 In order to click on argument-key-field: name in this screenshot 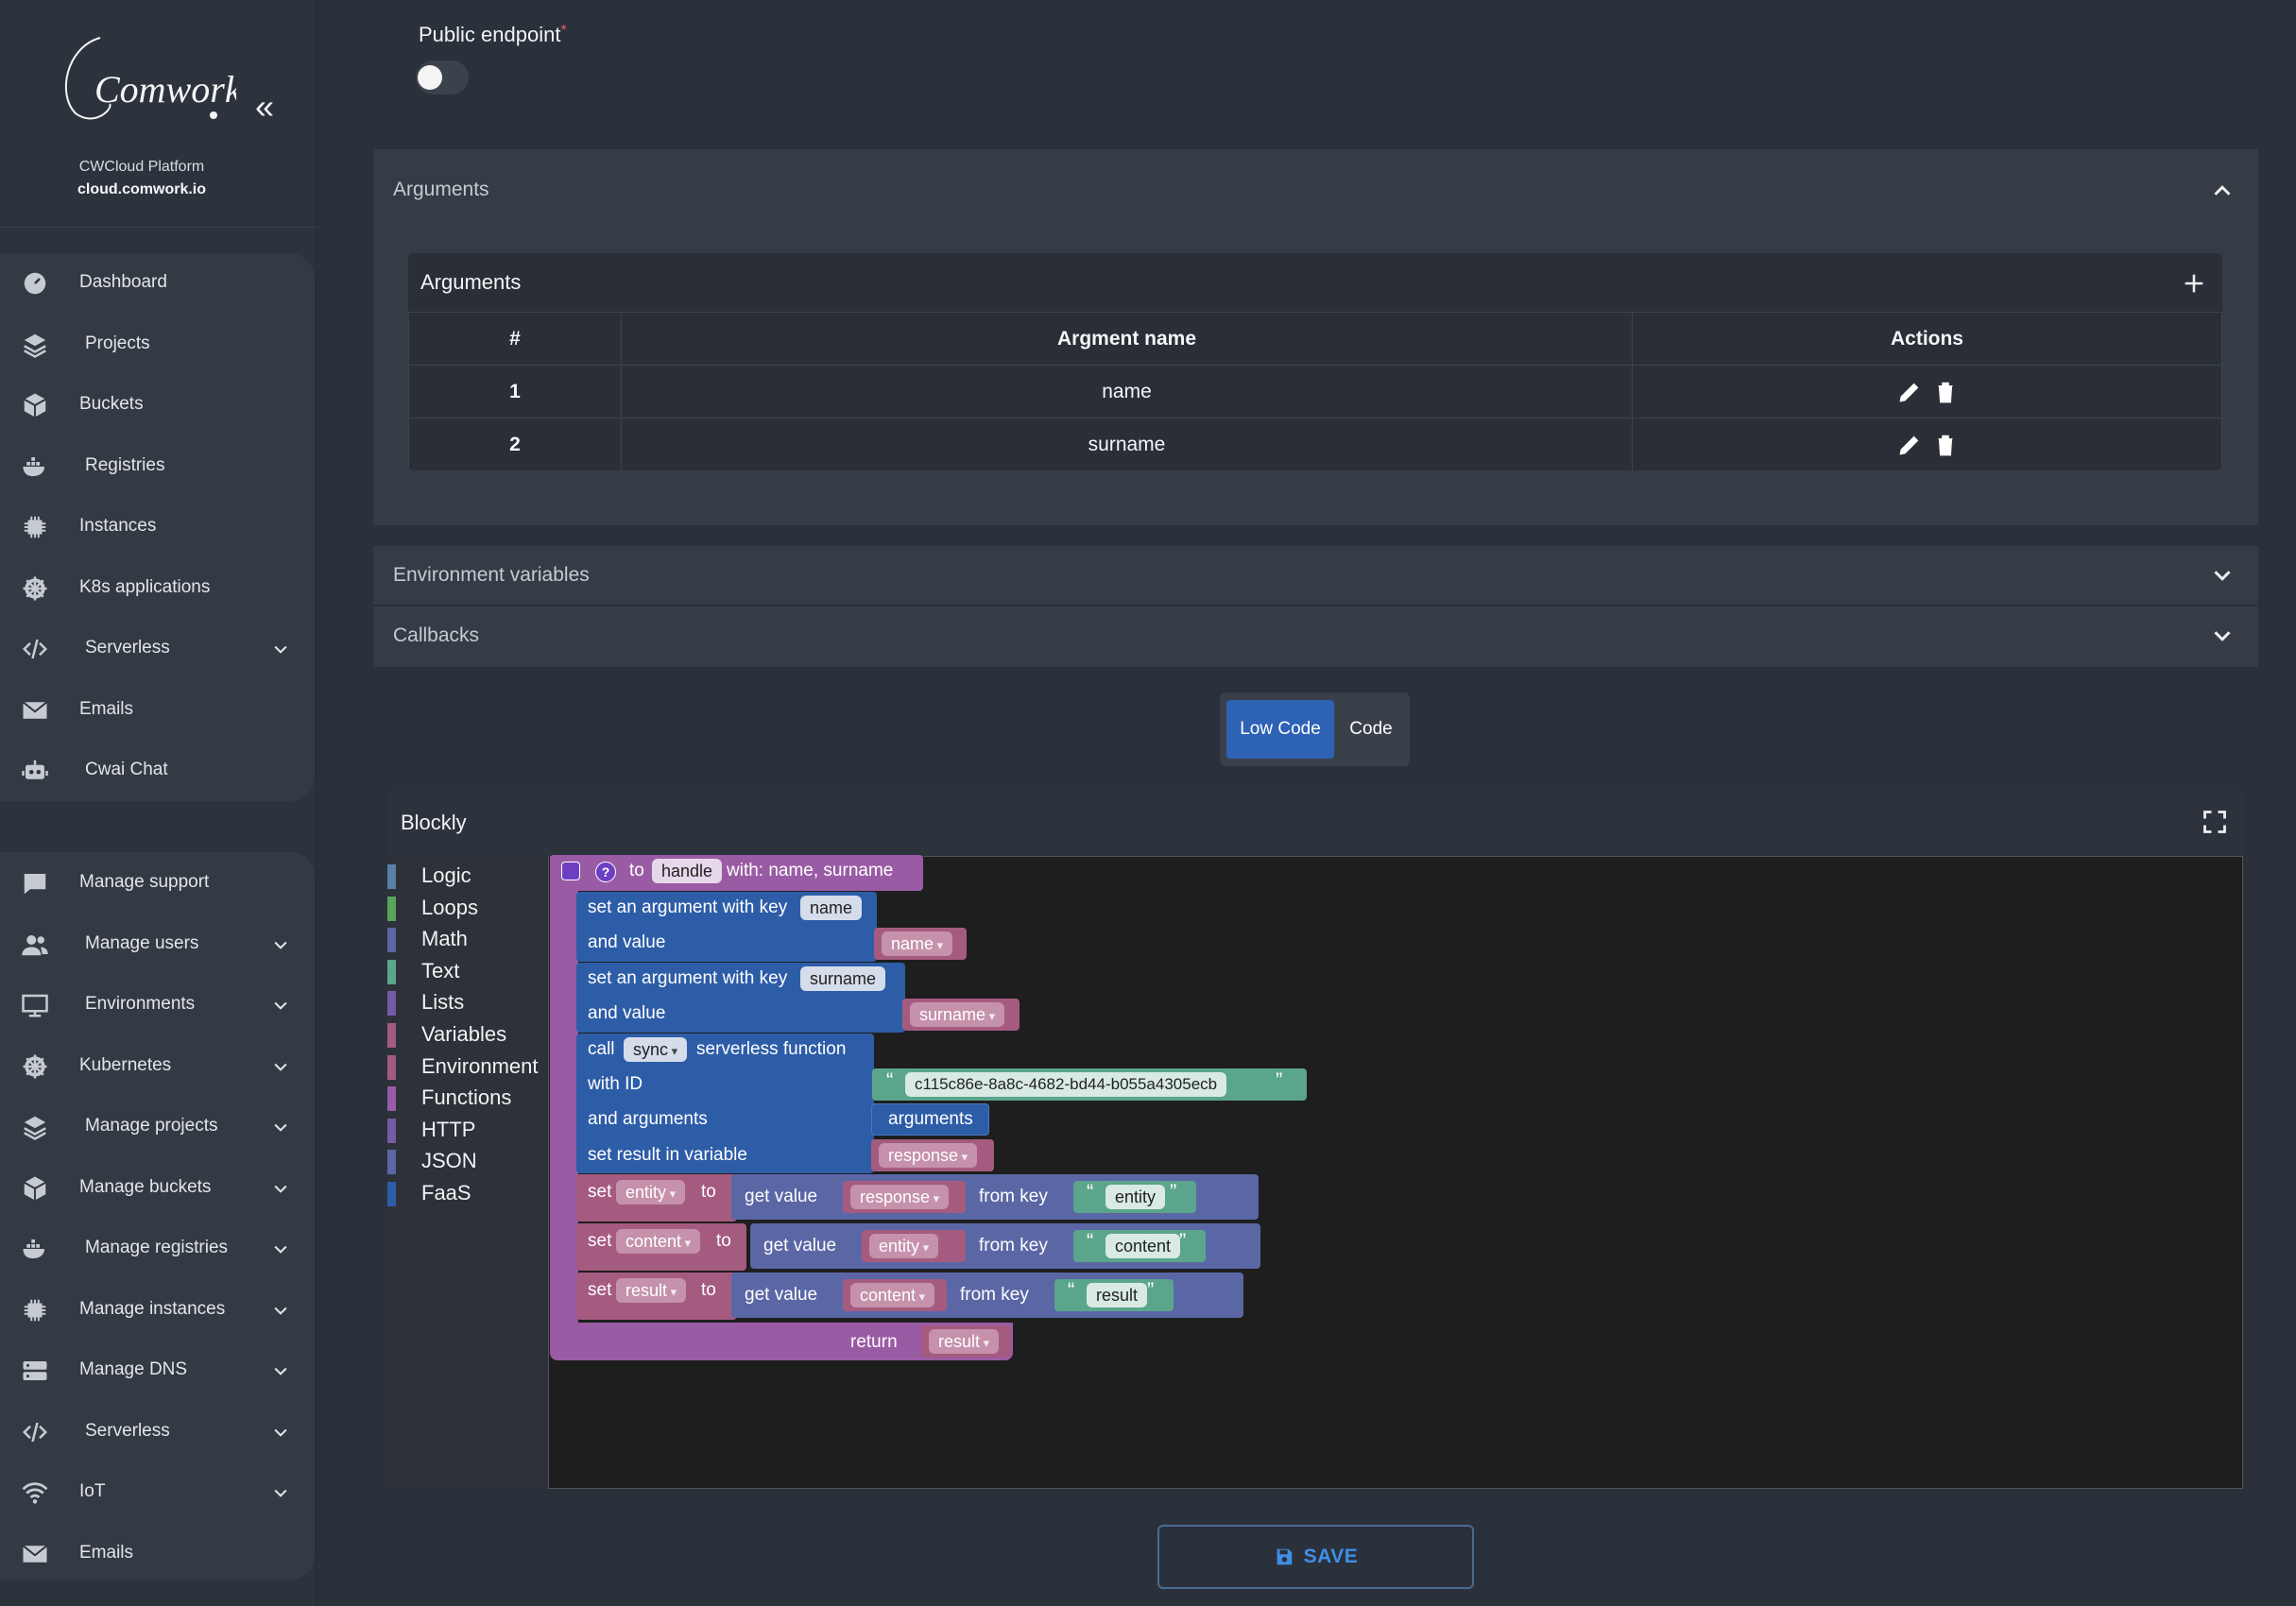, I will do `click(831, 908)`.